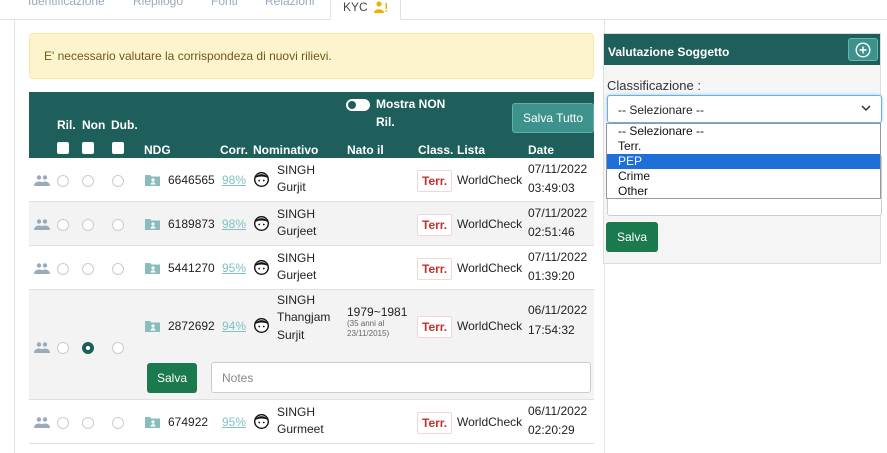 This screenshot has width=887, height=453. I want to click on panel-header: Valutazione Soggetto, so click(742, 49).